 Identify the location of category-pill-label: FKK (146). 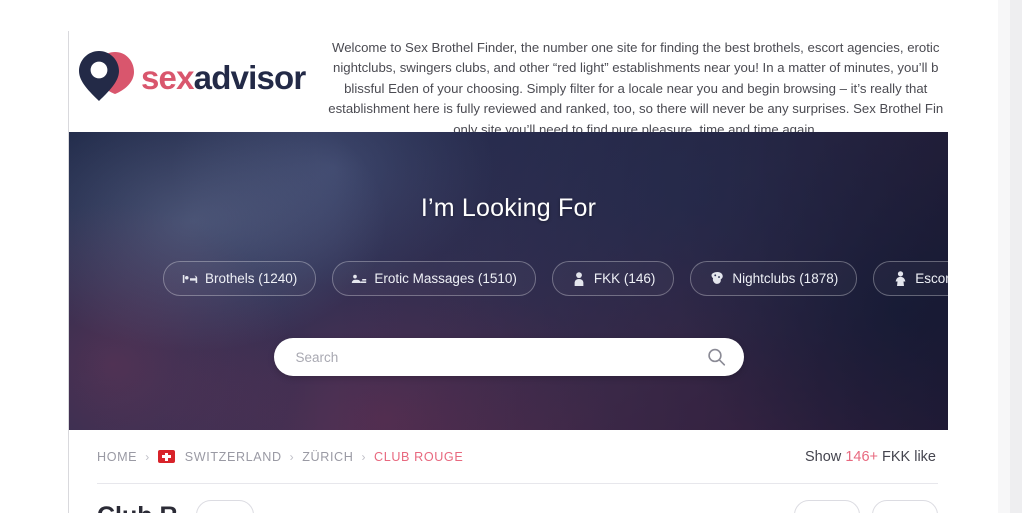
(624, 278).